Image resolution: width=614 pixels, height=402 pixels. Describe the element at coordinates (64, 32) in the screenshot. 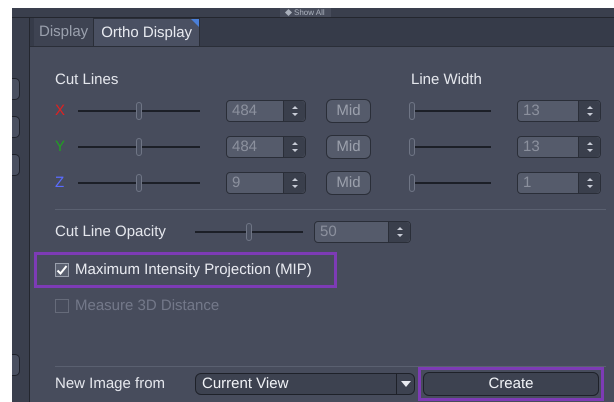

I see `tab: Display` at that location.